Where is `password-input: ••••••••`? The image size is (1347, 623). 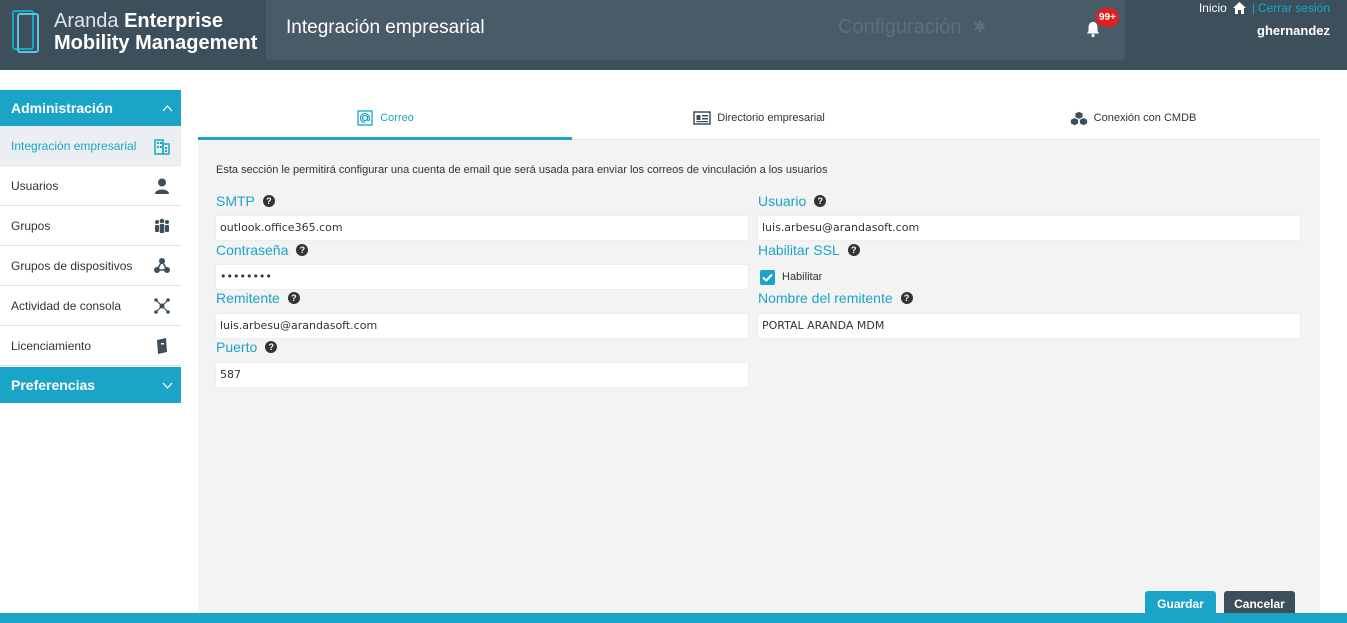
password-input: •••••••• is located at coordinates (482, 277).